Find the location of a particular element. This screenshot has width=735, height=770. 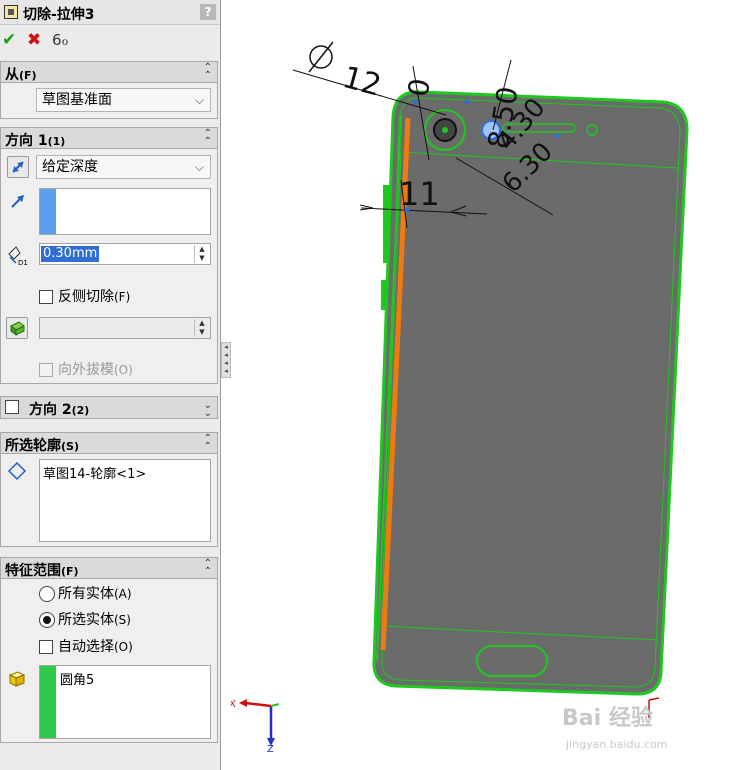

section-scope-title: 特征范围(F) is located at coordinates (42, 571).